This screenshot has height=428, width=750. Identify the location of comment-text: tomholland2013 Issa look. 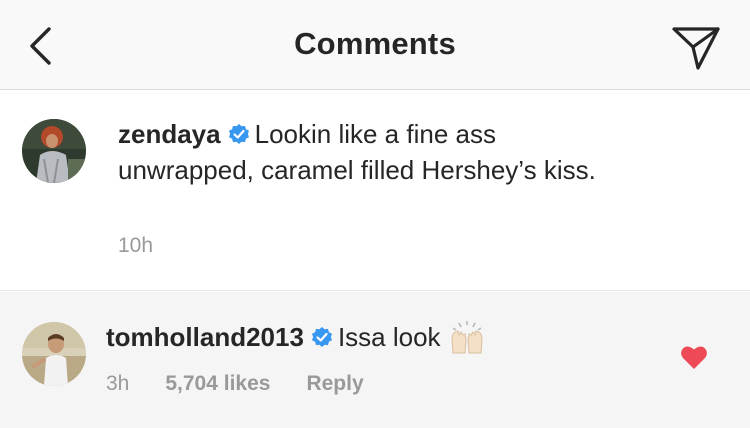
(373, 337).